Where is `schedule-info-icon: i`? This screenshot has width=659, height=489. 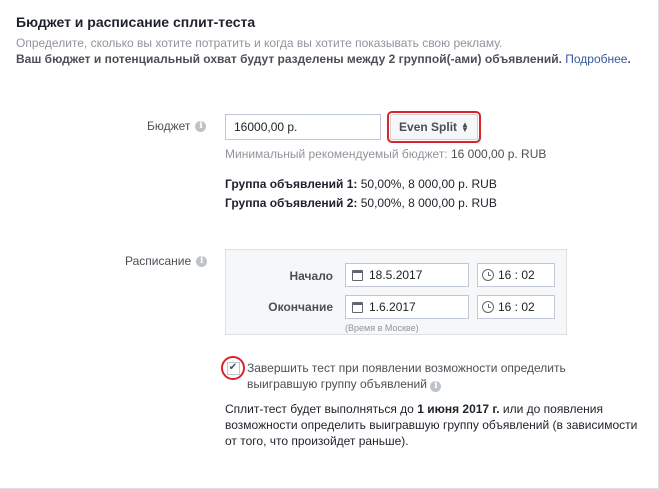 schedule-info-icon: i is located at coordinates (202, 261).